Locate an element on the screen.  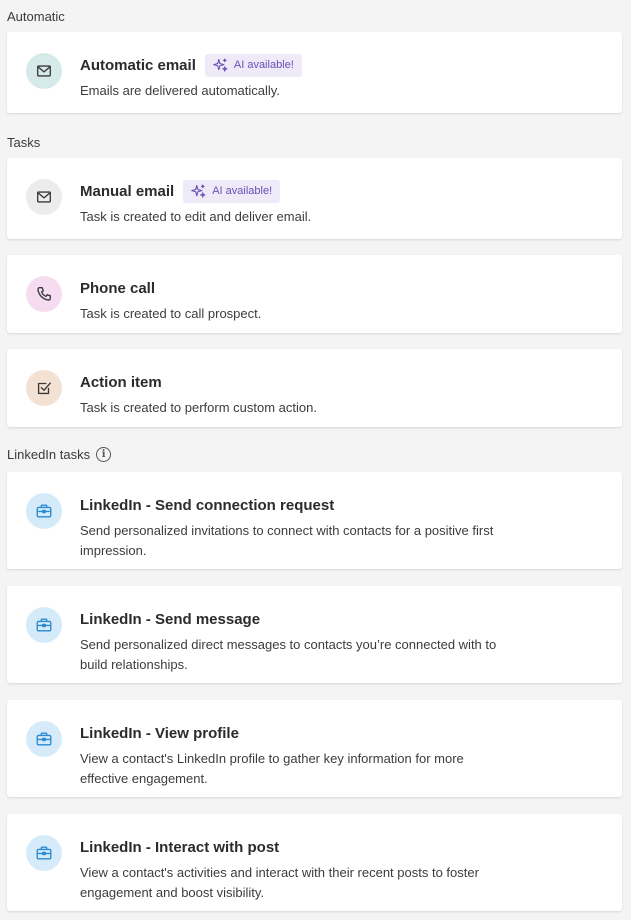
section-title: Tasks is located at coordinates (24, 142).